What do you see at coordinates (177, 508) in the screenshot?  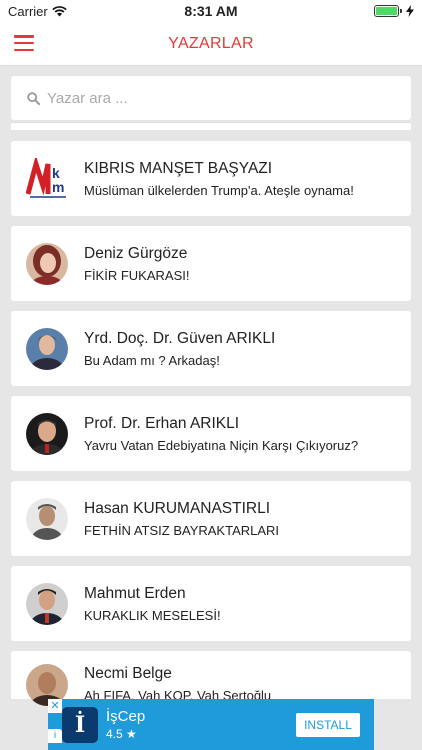 I see `author-name: Hasan KURUMANASTIRLI` at bounding box center [177, 508].